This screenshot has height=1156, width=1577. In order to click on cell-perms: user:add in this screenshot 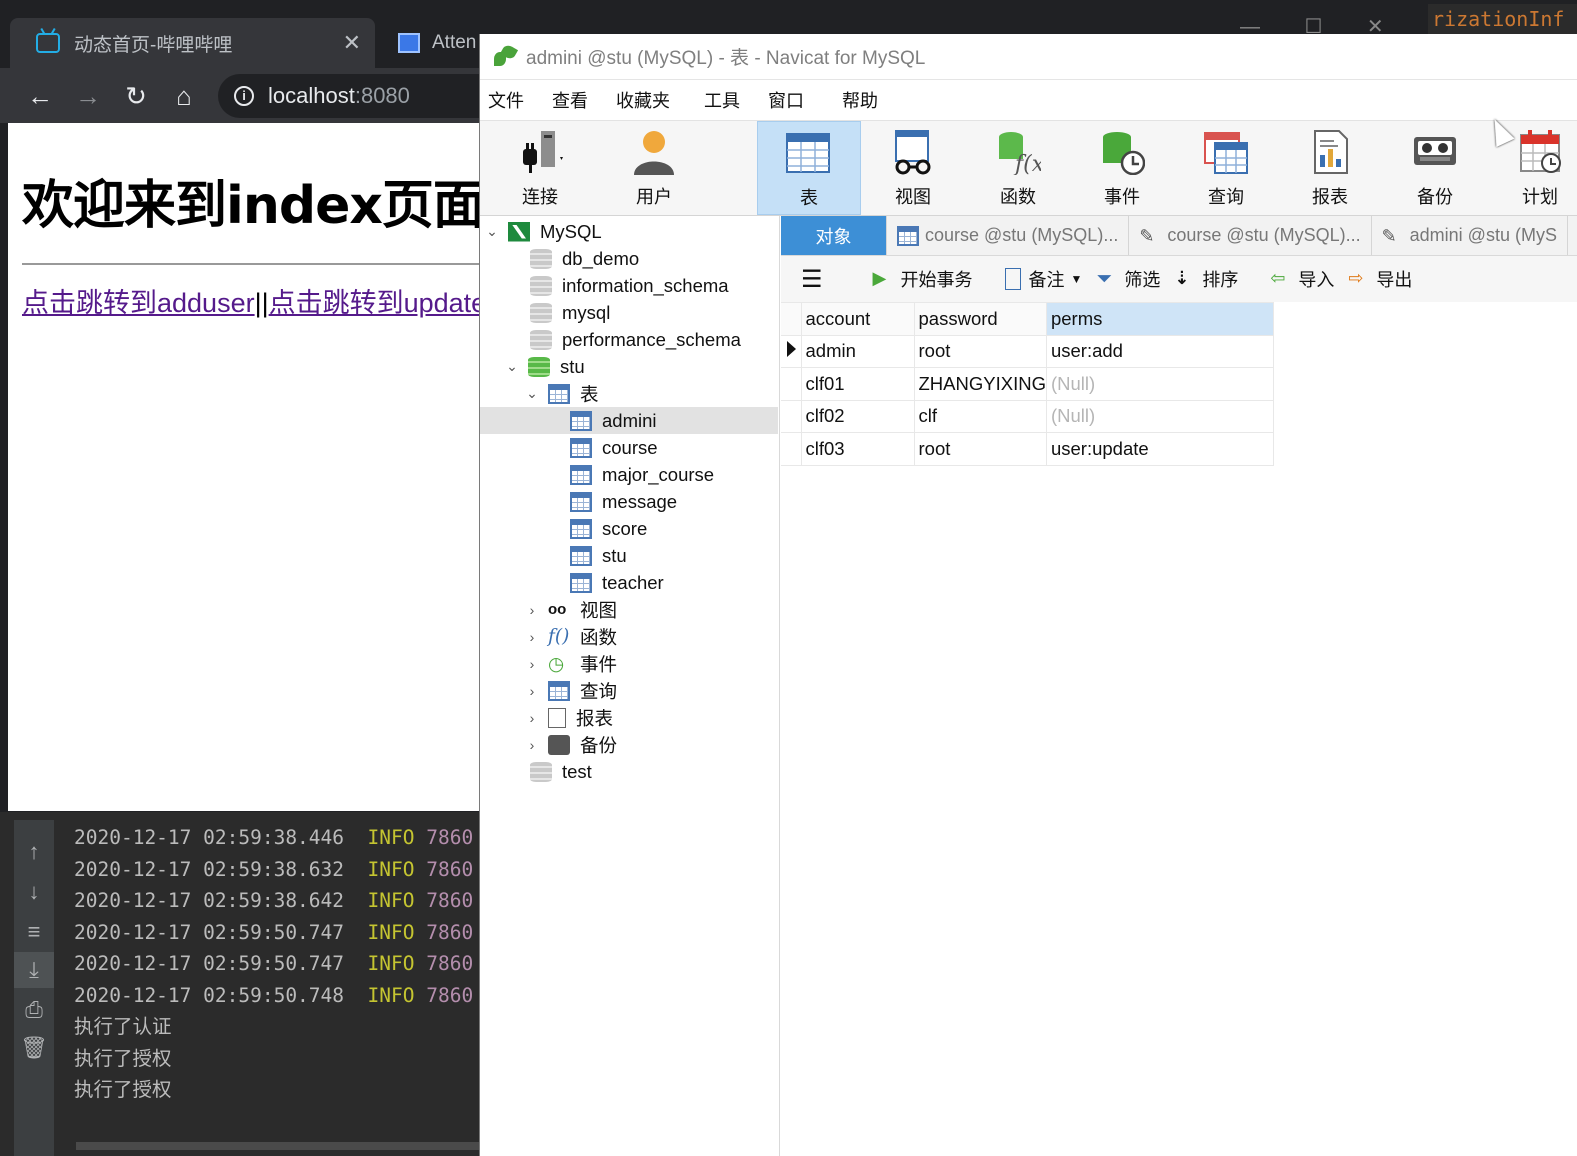, I will do `click(1159, 351)`.